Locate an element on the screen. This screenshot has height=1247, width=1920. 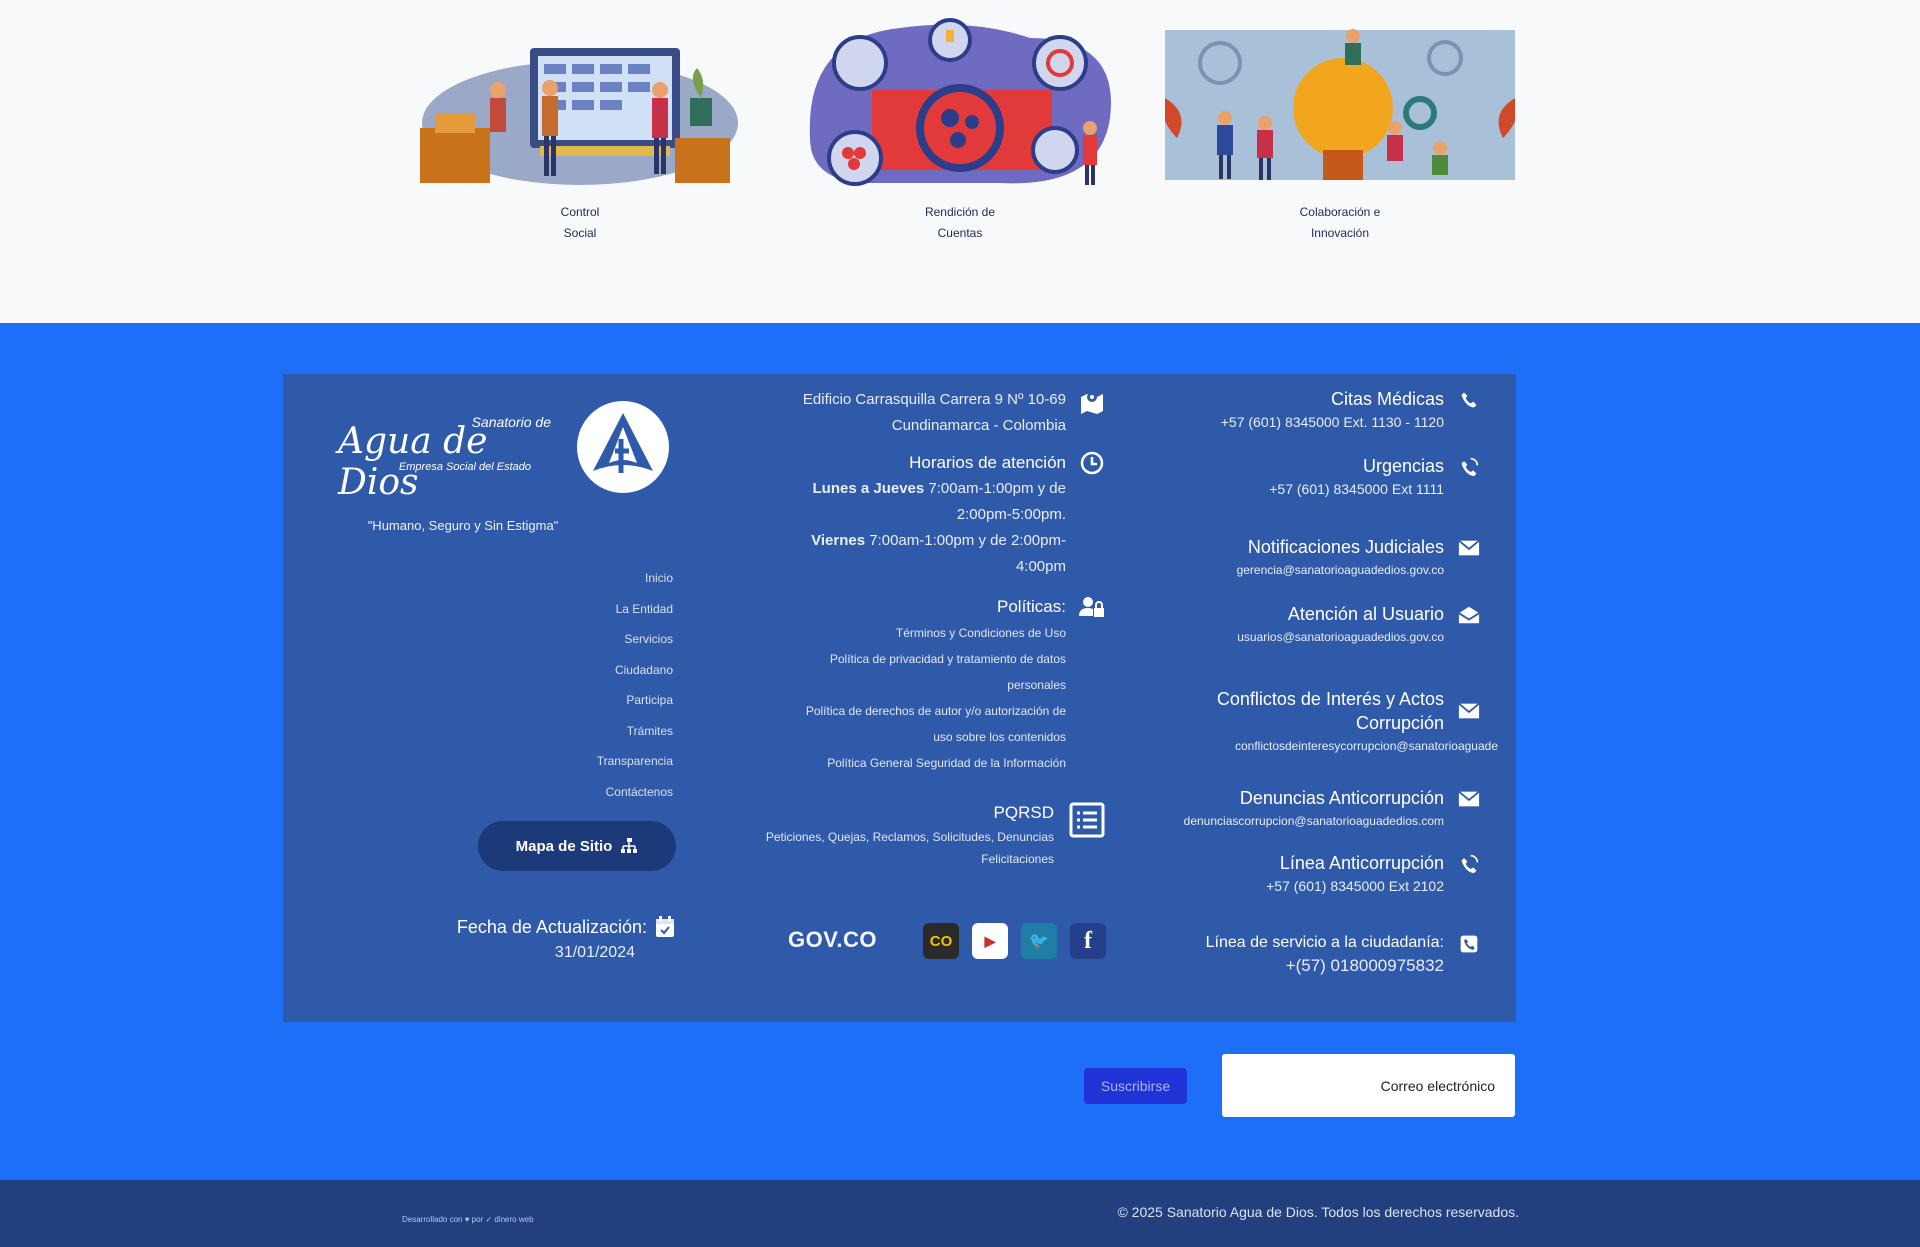
hours-line: Lunes a Jueves 7:00am-1:00pm y de is located at coordinates (958, 489).